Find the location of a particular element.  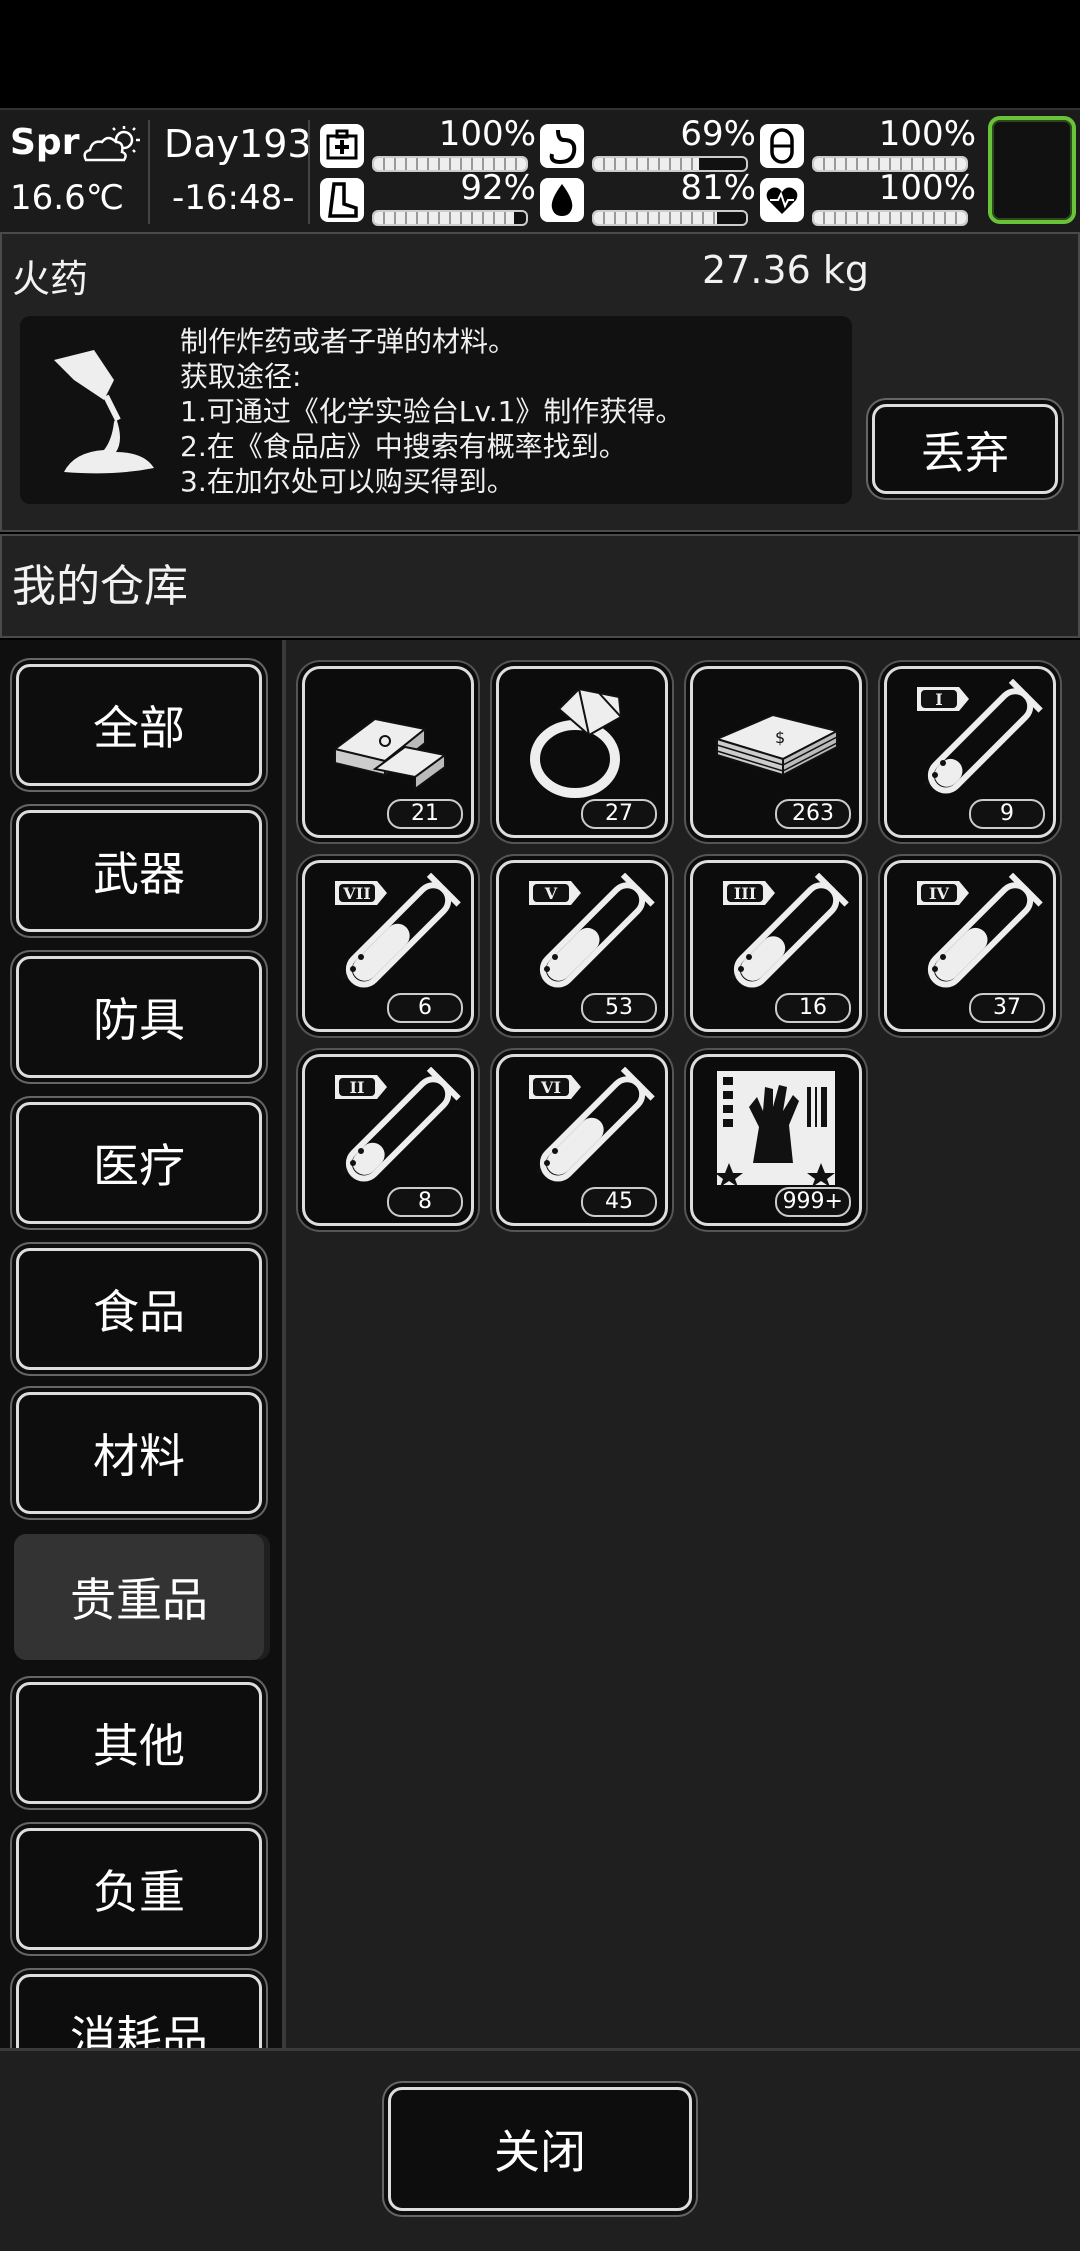

hunger-stat: 69% is located at coordinates (650, 144).